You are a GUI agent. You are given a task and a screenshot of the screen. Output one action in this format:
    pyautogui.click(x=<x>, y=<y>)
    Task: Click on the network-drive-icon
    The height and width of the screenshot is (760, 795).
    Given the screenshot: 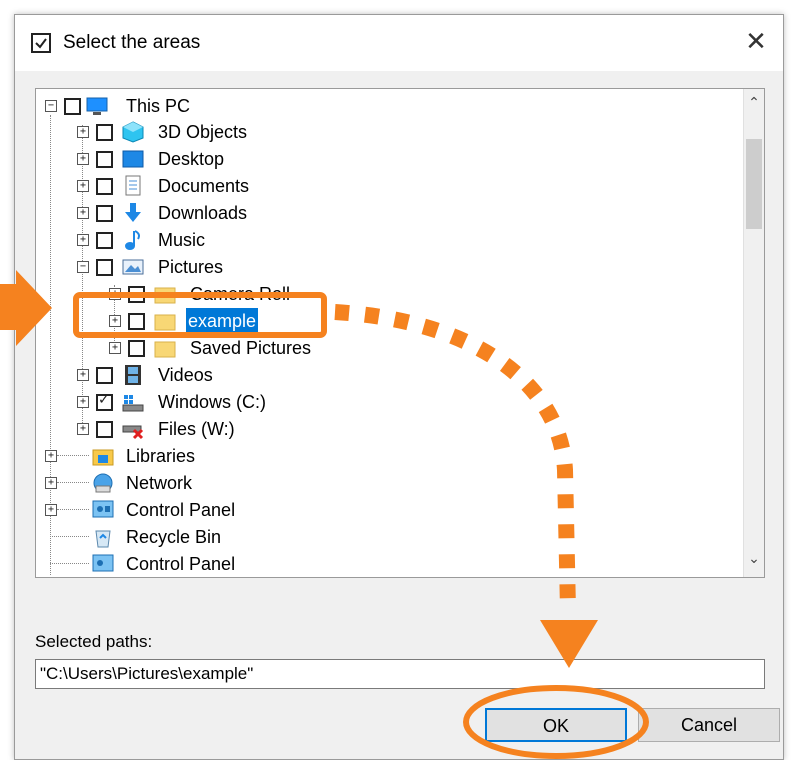 What is the action you would take?
    pyautogui.click(x=133, y=432)
    